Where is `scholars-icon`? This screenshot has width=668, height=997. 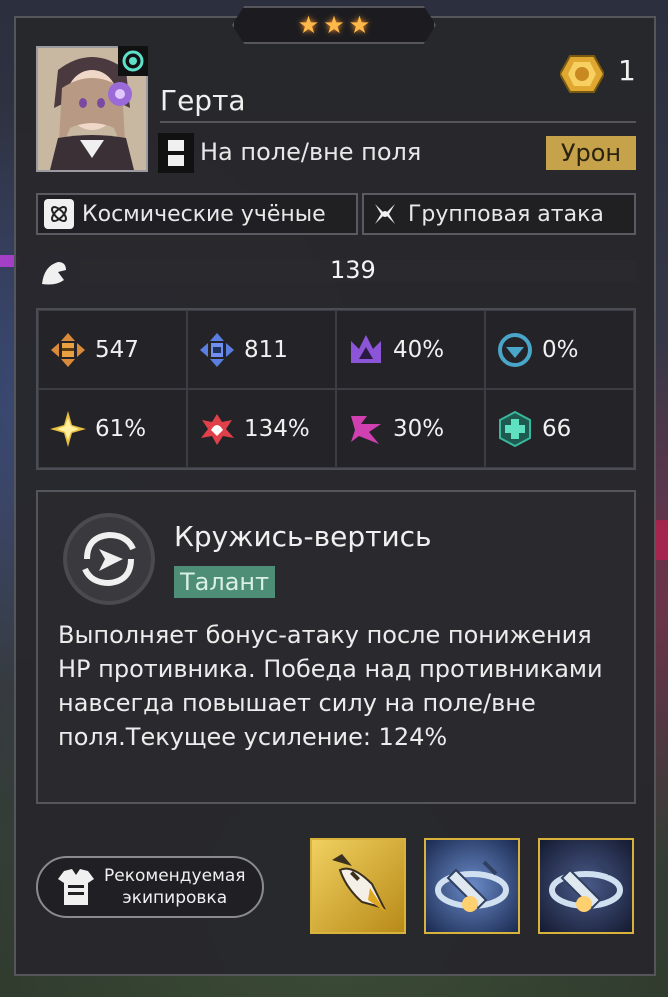 scholars-icon is located at coordinates (59, 214).